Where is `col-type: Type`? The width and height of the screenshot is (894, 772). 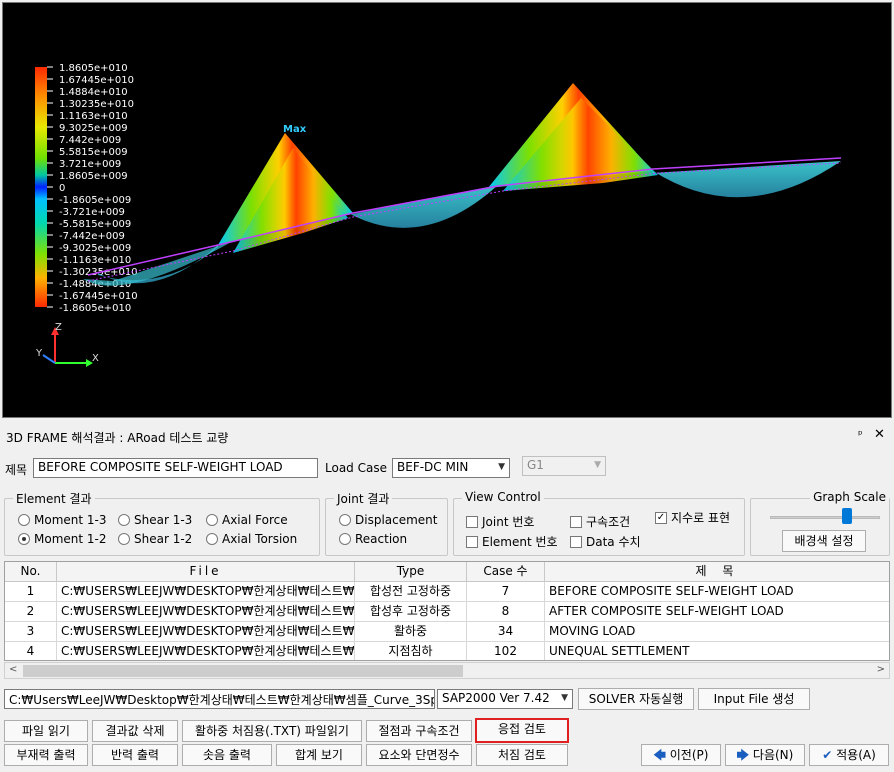
col-type: Type is located at coordinates (411, 572).